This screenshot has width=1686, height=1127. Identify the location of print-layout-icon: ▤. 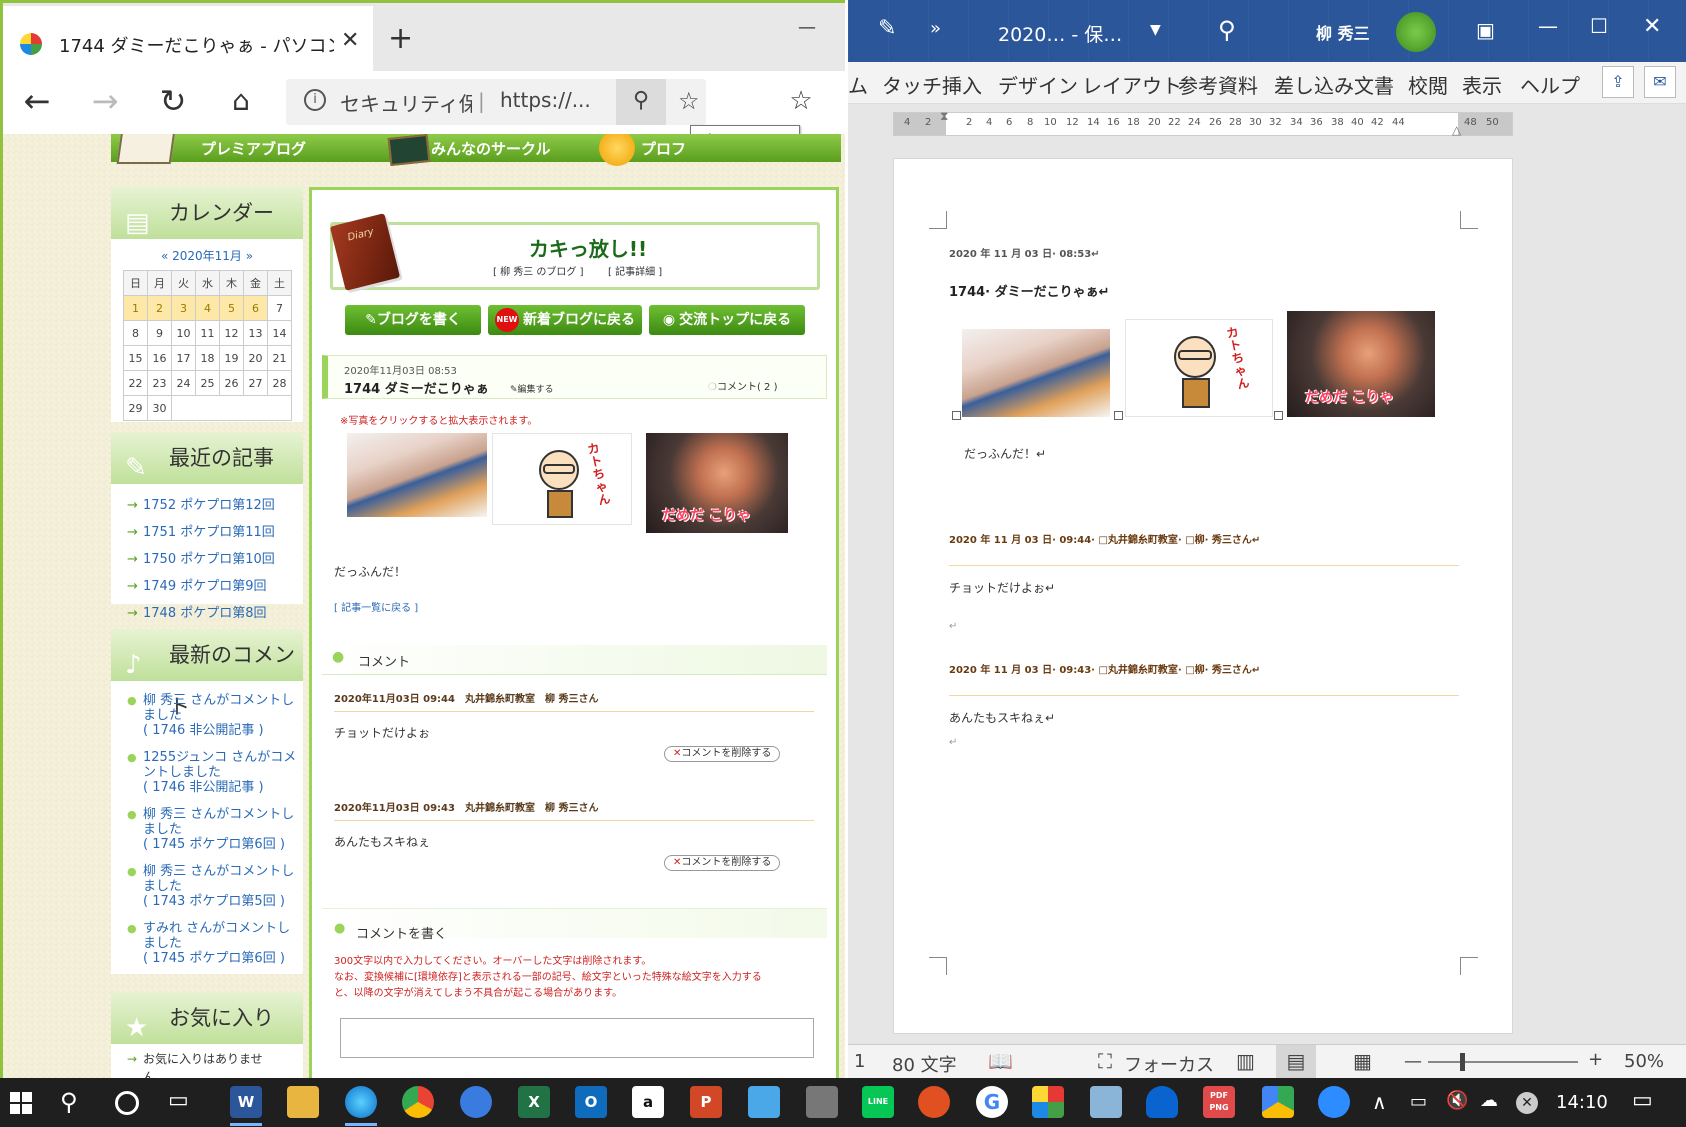
(1296, 1061).